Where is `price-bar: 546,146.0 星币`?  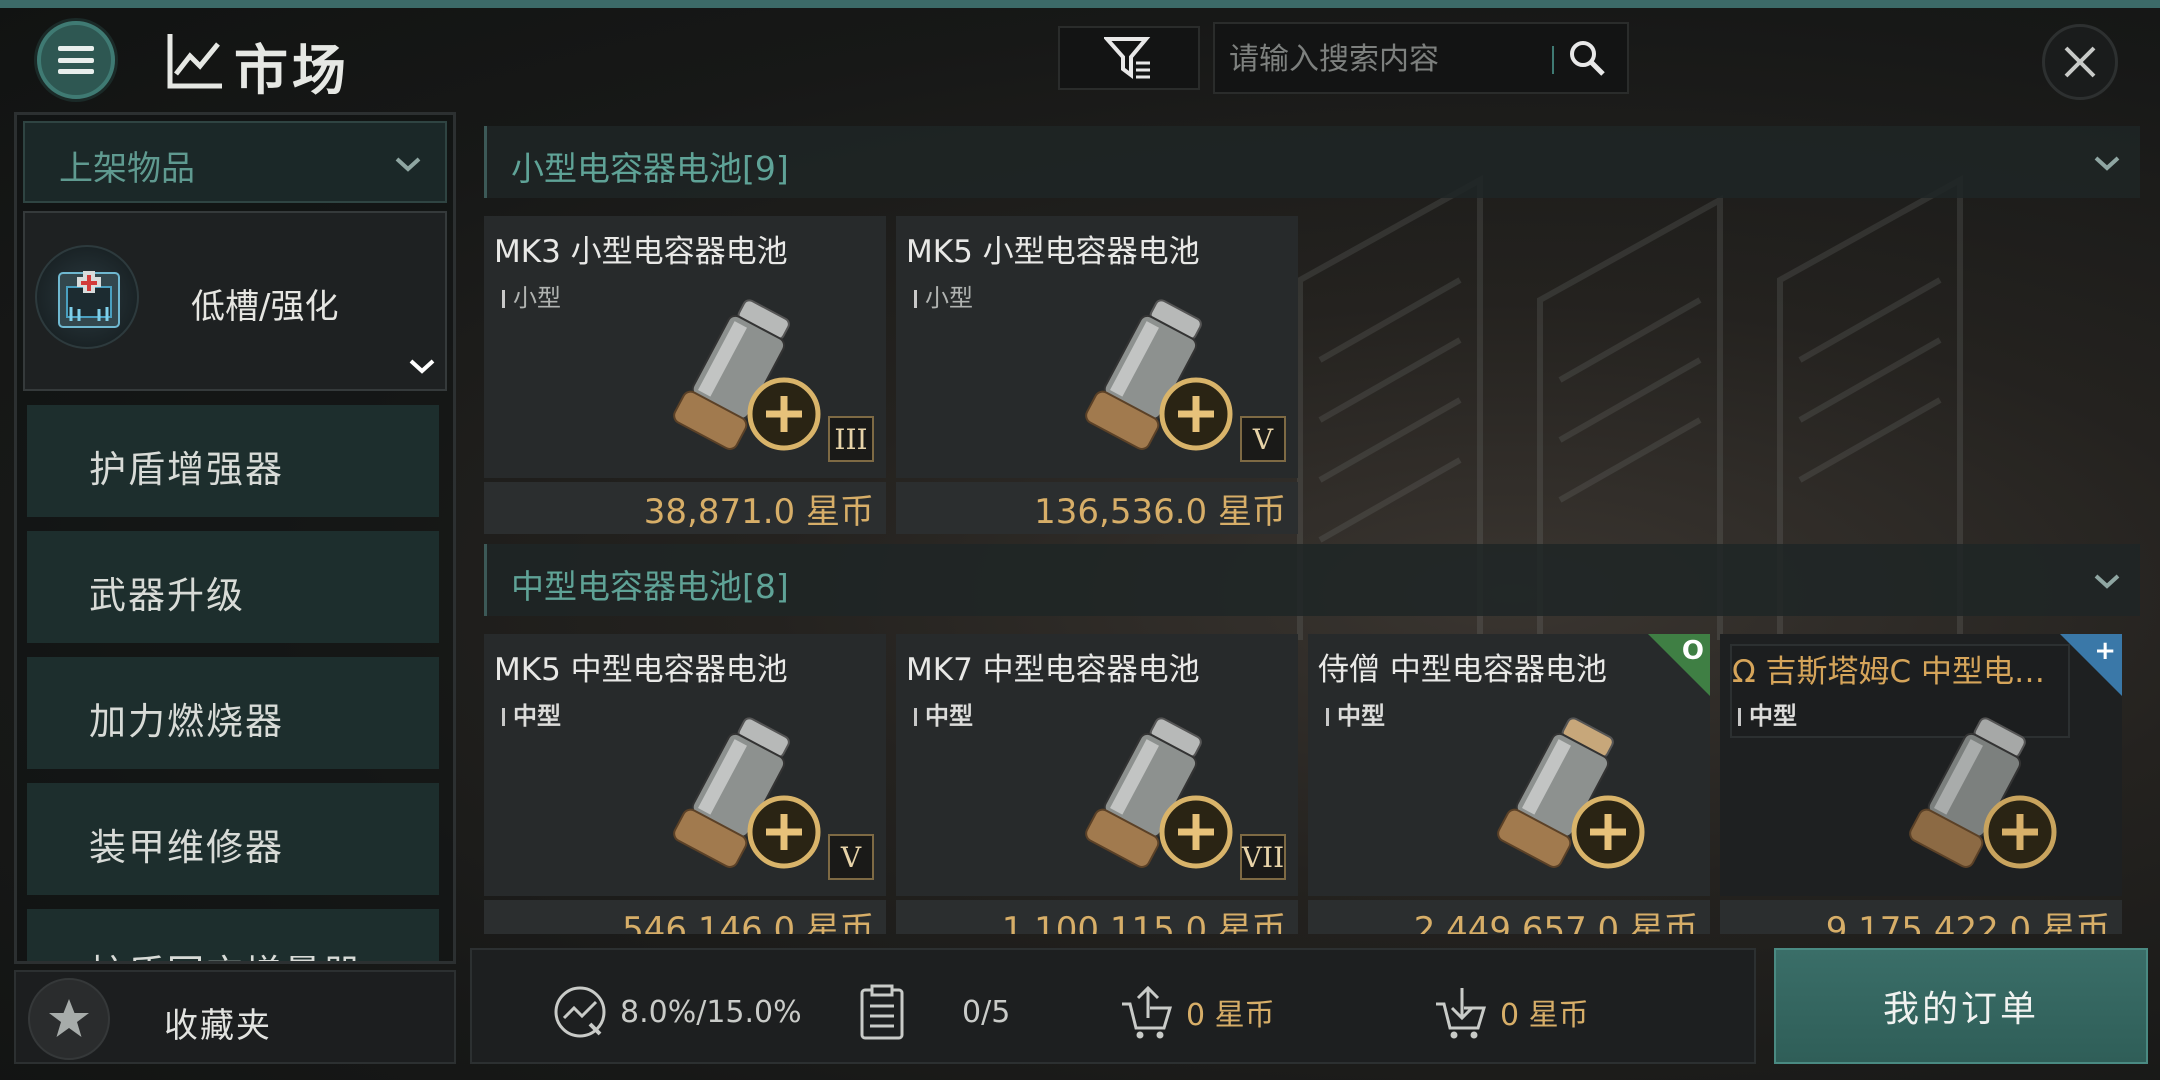
price-bar: 546,146.0 星币 is located at coordinates (685, 917).